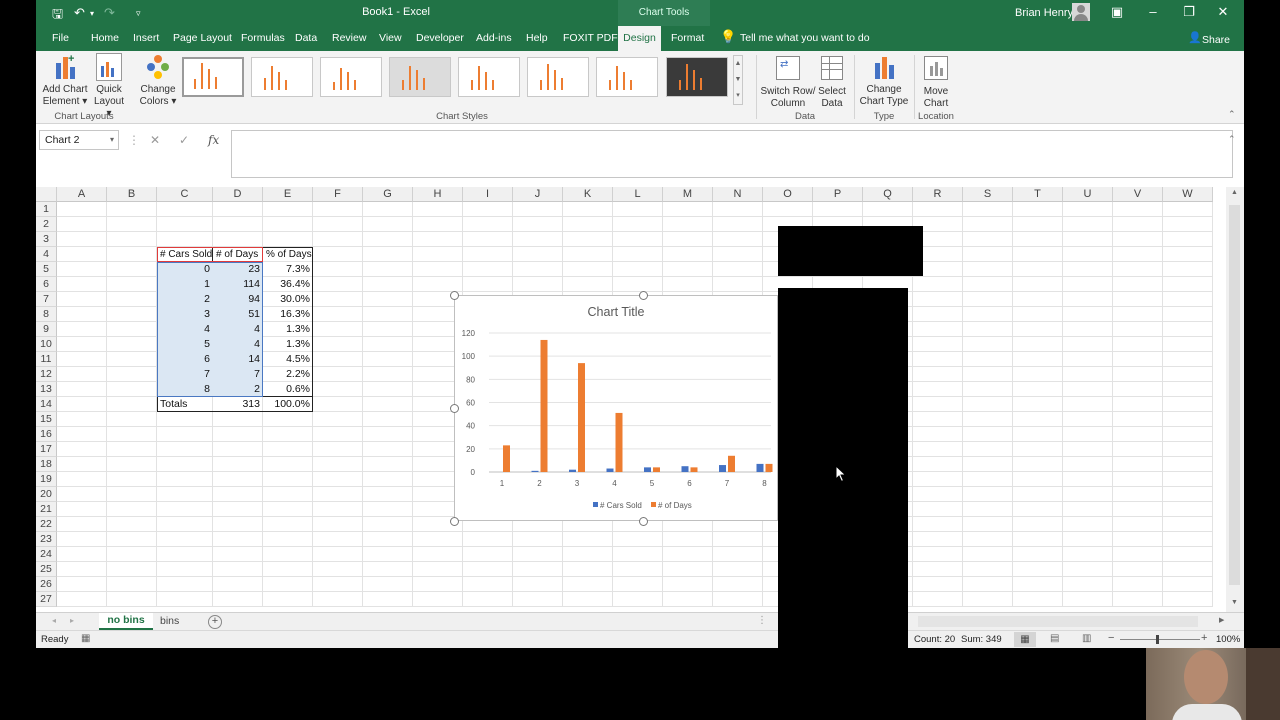  Describe the element at coordinates (438, 194) in the screenshot. I see `column-header: H` at that location.